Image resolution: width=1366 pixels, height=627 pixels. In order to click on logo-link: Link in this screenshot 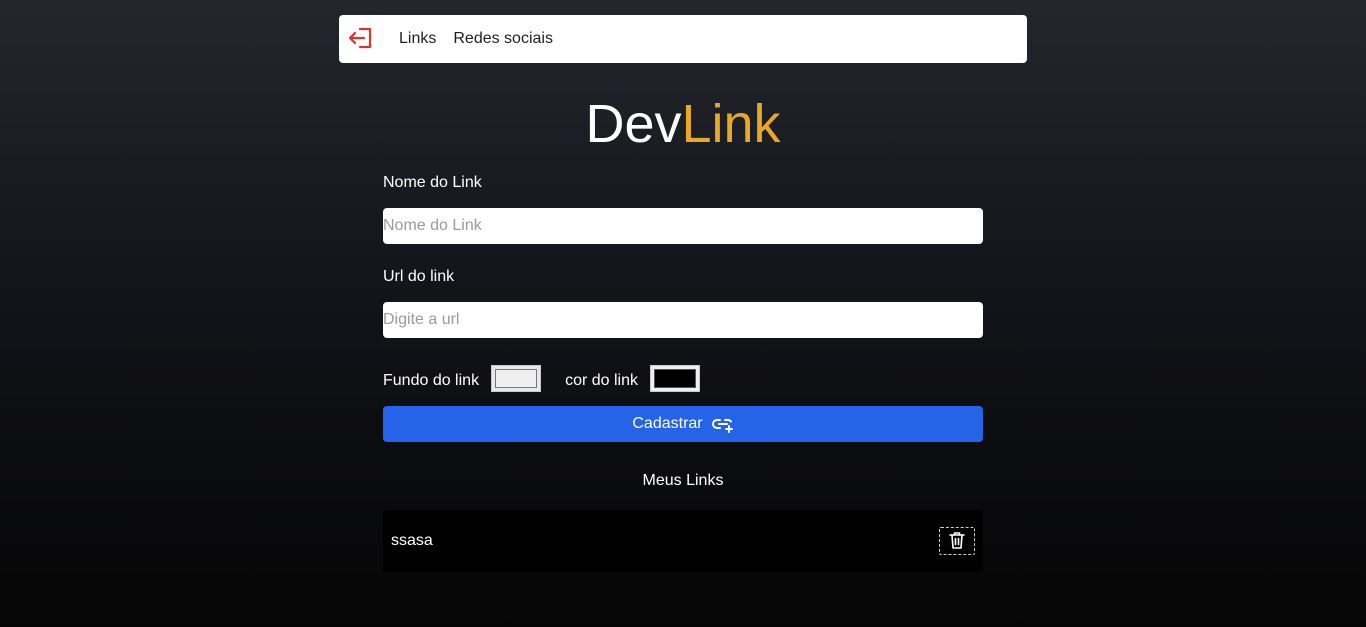, I will do `click(731, 124)`.